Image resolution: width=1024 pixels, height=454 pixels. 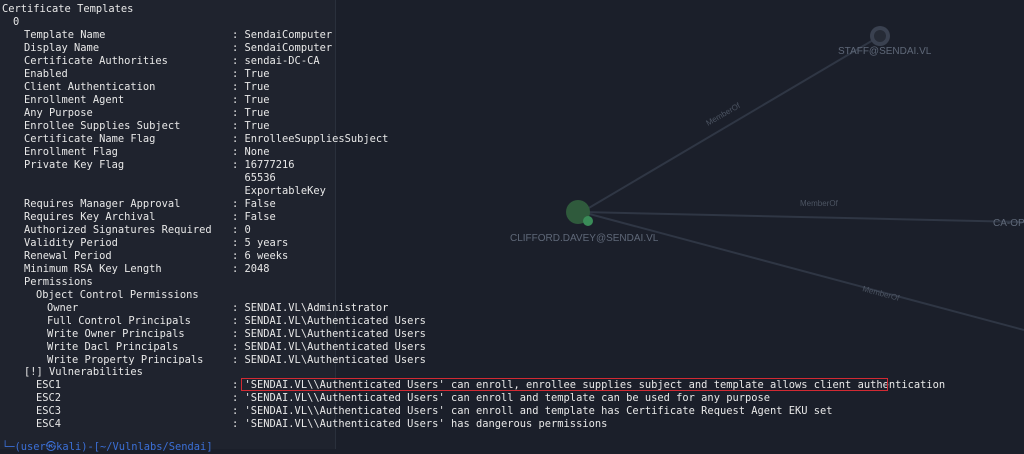 What do you see at coordinates (512, 308) in the screenshot?
I see `permission-row: Owner : SENDAI.VL\Administrator` at bounding box center [512, 308].